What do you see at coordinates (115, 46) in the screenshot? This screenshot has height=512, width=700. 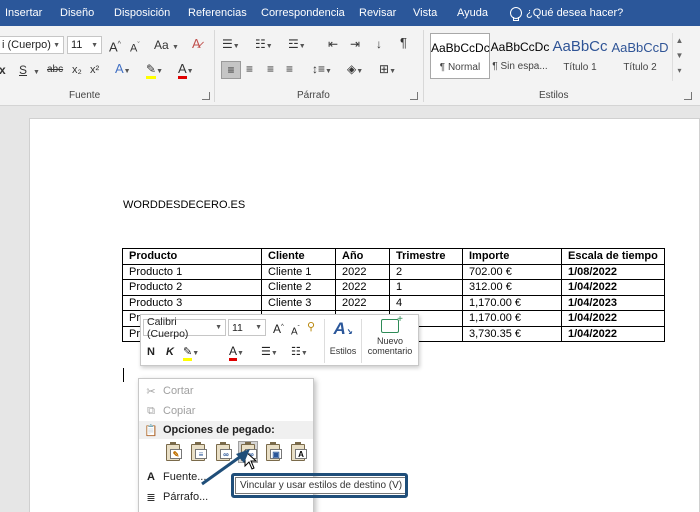 I see `grow-font-button: A^` at bounding box center [115, 46].